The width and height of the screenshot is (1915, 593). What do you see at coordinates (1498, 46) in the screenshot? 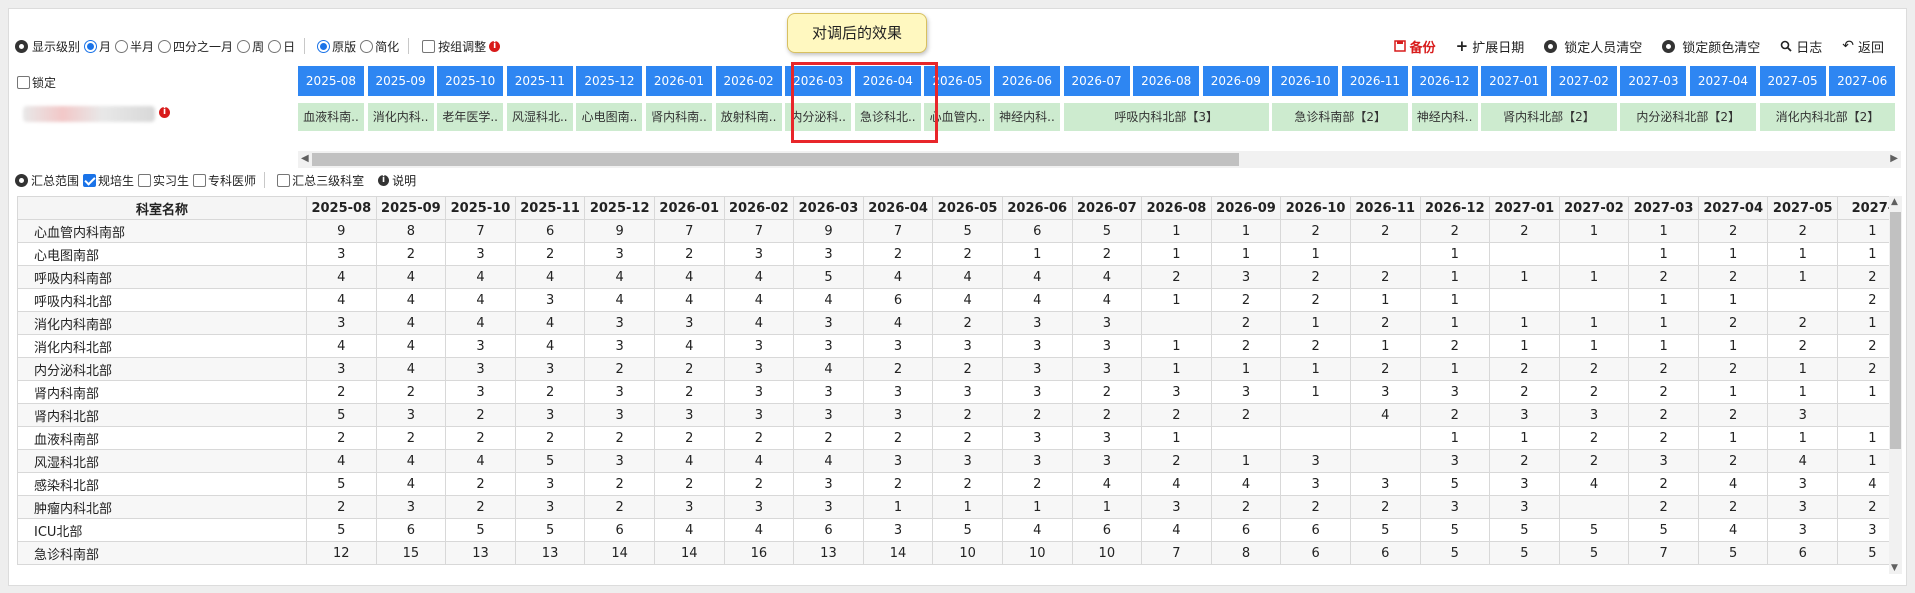
I see `extend-date-label: 扩展日期` at bounding box center [1498, 46].